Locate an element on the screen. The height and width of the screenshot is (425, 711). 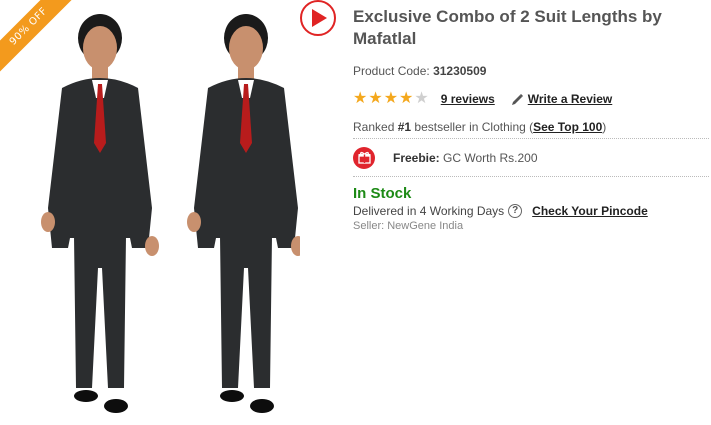
discount-label: 90% OFF is located at coordinates (40, 40).